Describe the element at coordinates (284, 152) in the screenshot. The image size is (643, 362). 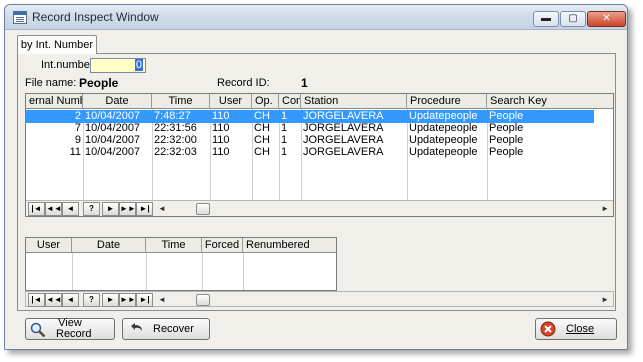
I see `table-cell: 1` at that location.